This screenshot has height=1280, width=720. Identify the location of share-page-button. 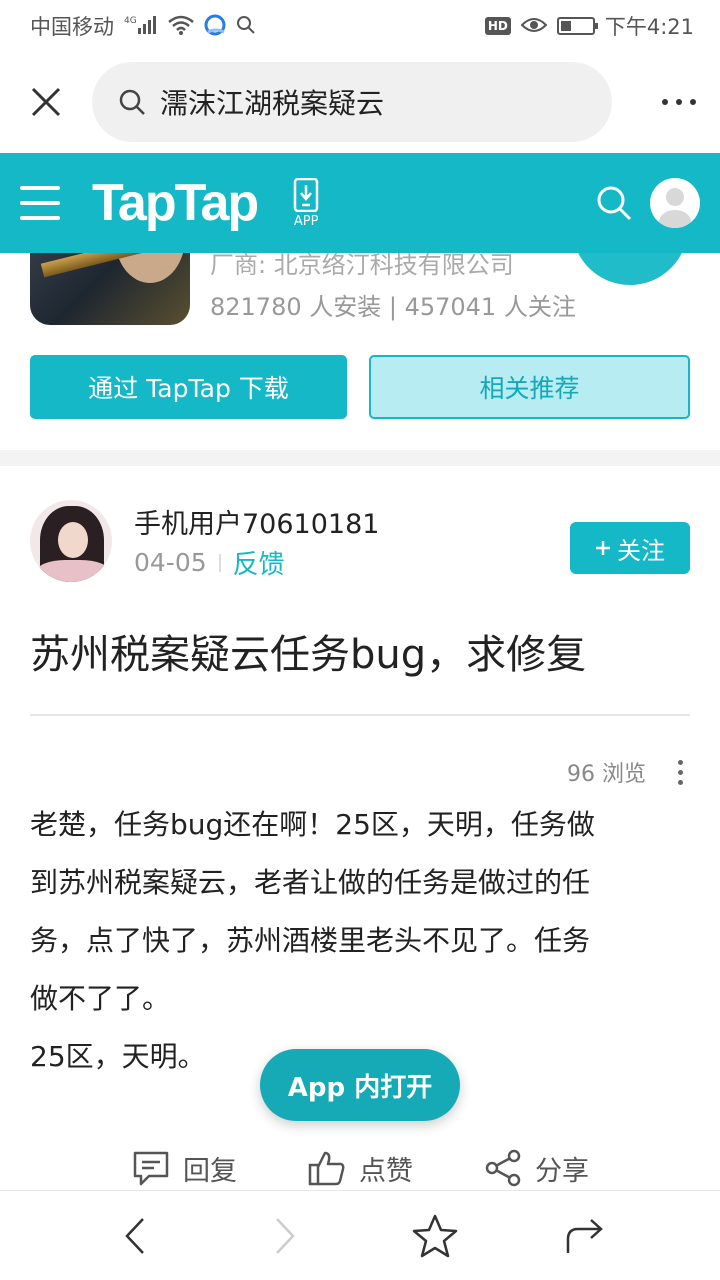
(585, 1236).